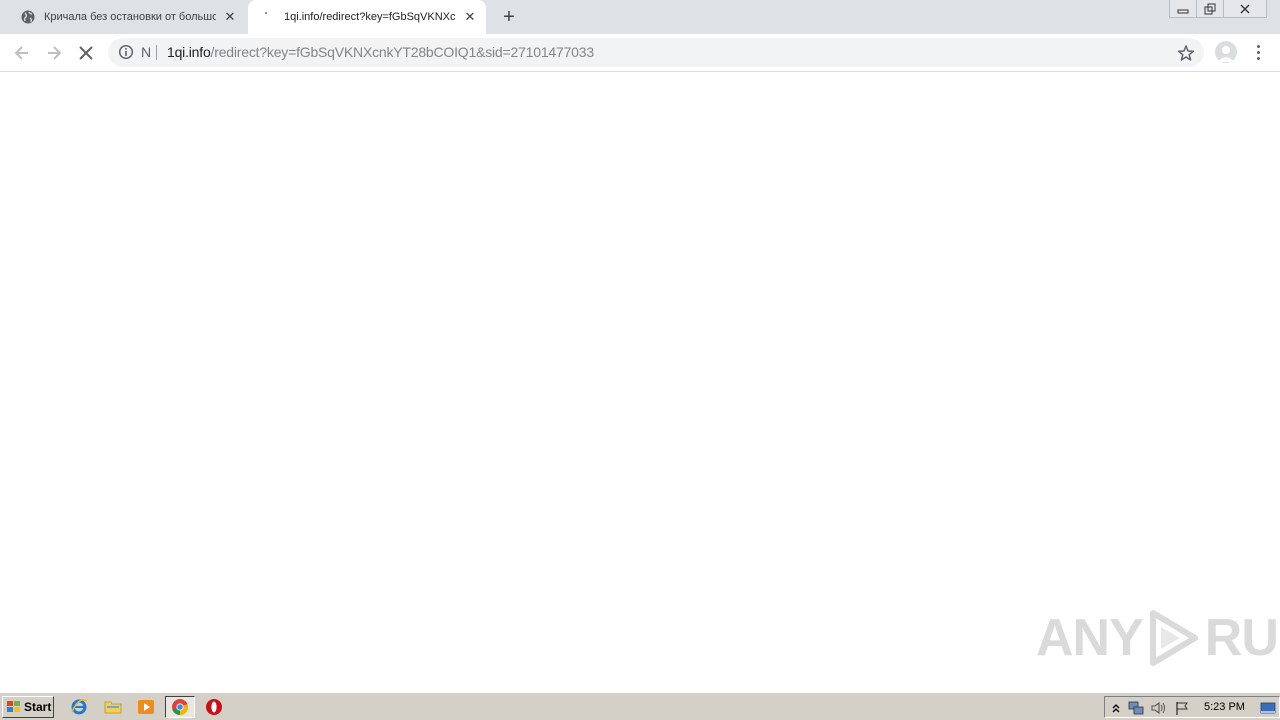 The image size is (1280, 720). What do you see at coordinates (130, 17) in the screenshot?
I see `tab-title: Кричала без остановки от большо` at bounding box center [130, 17].